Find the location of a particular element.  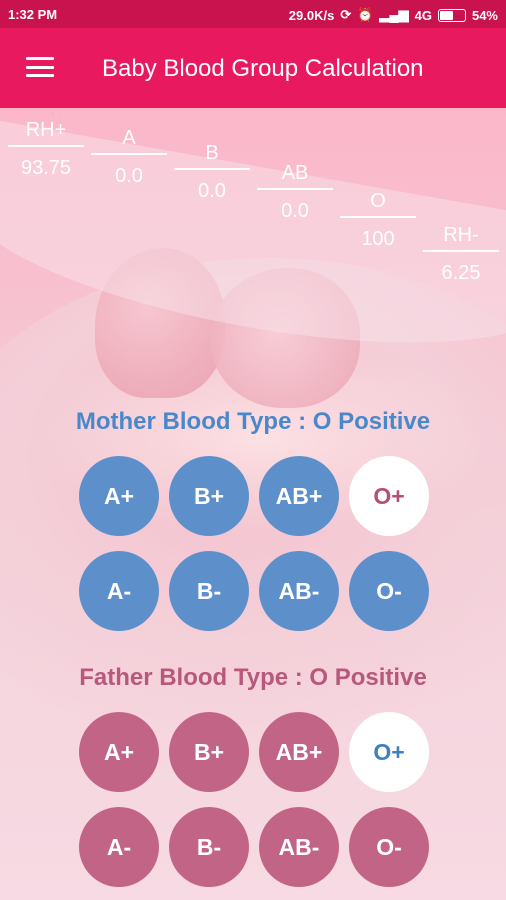

father-b-positive-button: B+ is located at coordinates (209, 752).